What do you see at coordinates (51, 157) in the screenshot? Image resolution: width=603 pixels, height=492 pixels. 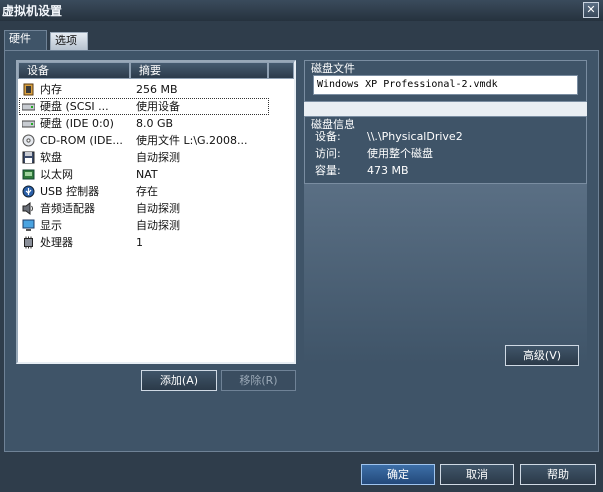 I see `device-label: 软盘` at bounding box center [51, 157].